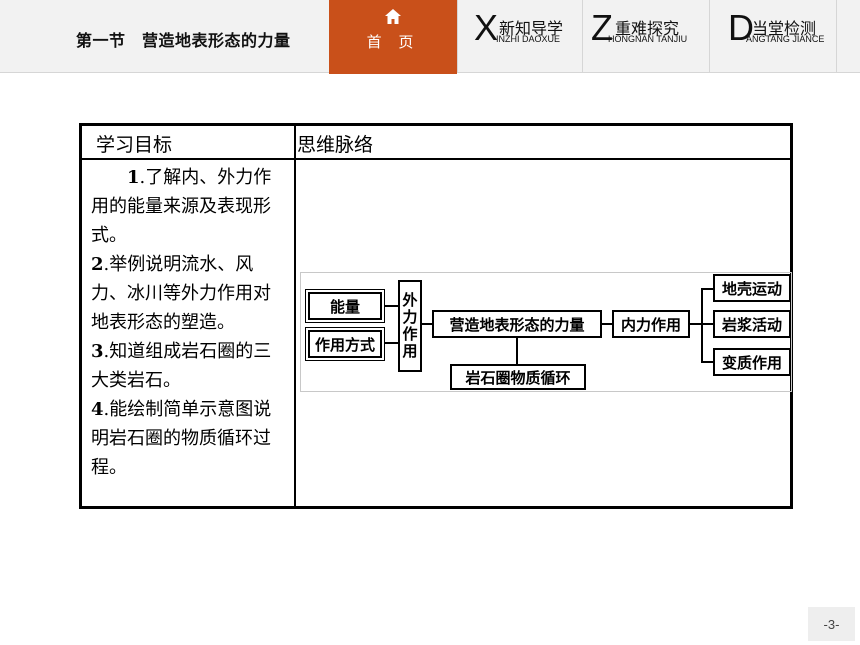  Describe the element at coordinates (651, 324) in the screenshot. I see `node-internal-force: 内力作用` at that location.